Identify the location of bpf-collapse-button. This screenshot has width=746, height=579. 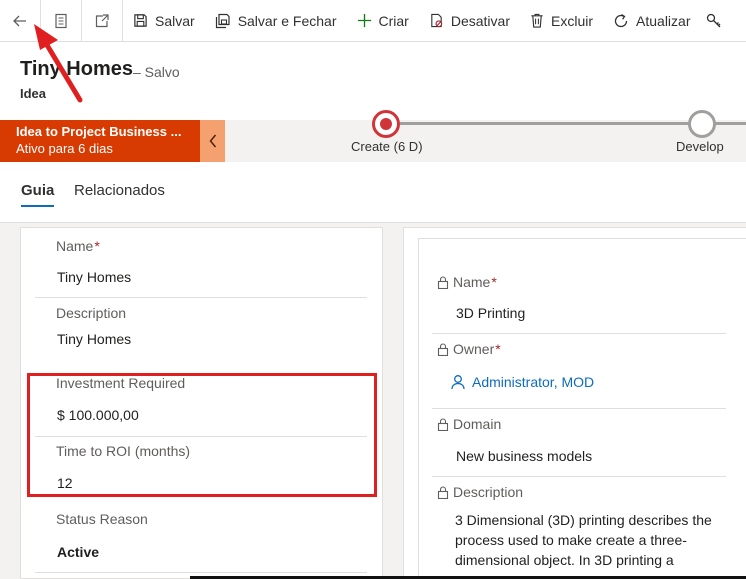
(212, 141).